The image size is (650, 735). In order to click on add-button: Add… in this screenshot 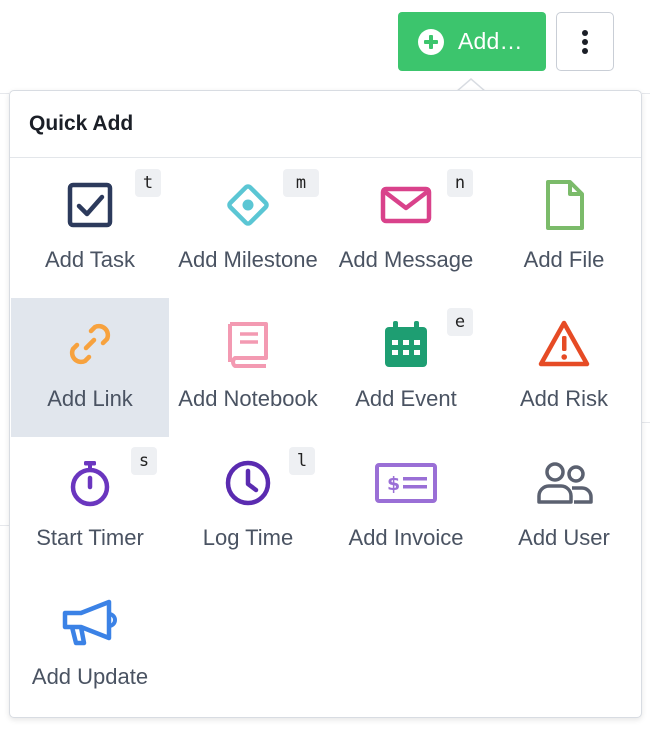, I will do `click(472, 41)`.